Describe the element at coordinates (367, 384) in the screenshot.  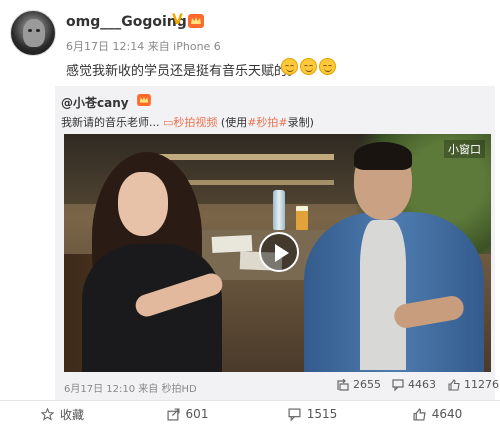
I see `repost-forward-count: 2655` at that location.